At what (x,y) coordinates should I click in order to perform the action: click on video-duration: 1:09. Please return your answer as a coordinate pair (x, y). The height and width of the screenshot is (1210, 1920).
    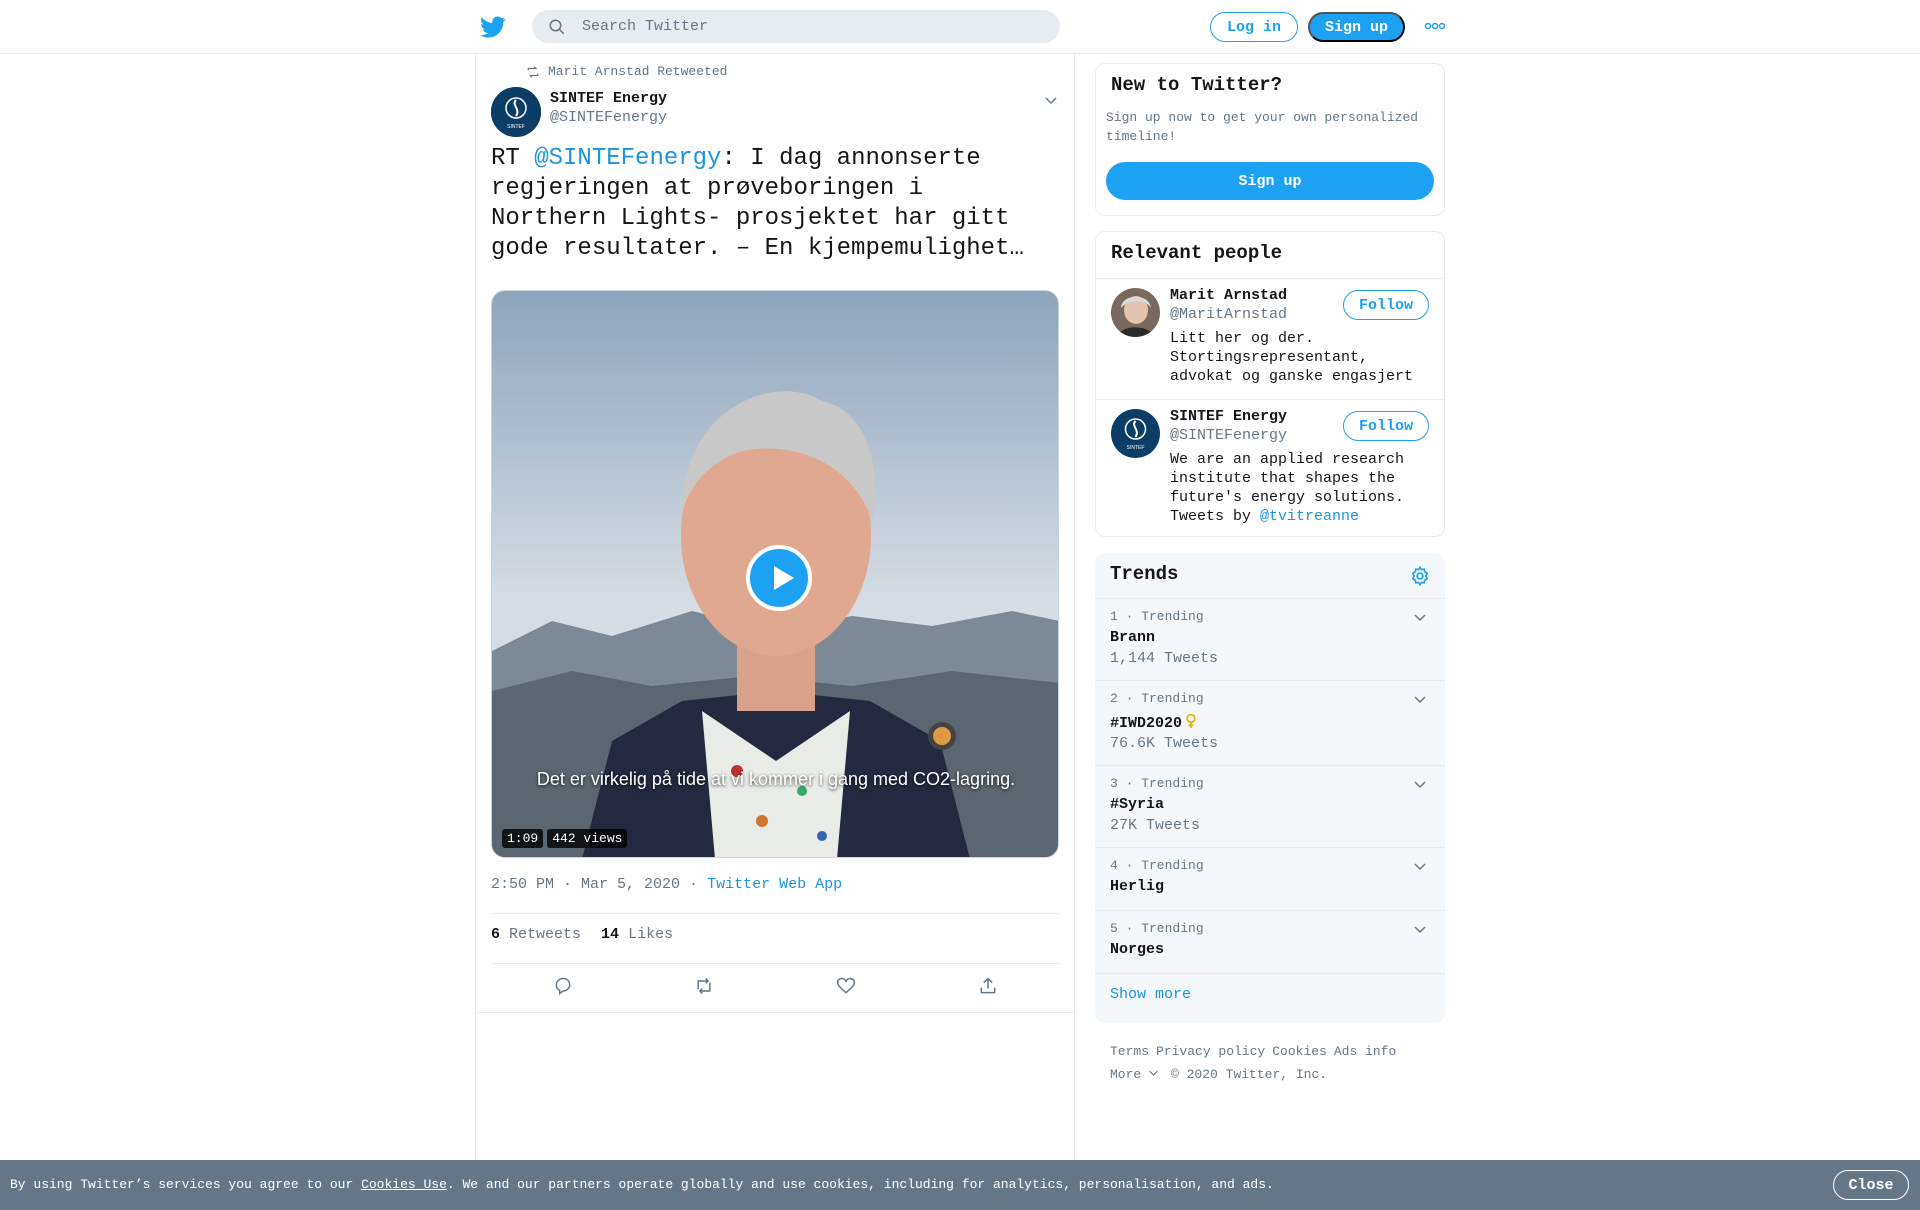
    Looking at the image, I should click on (523, 838).